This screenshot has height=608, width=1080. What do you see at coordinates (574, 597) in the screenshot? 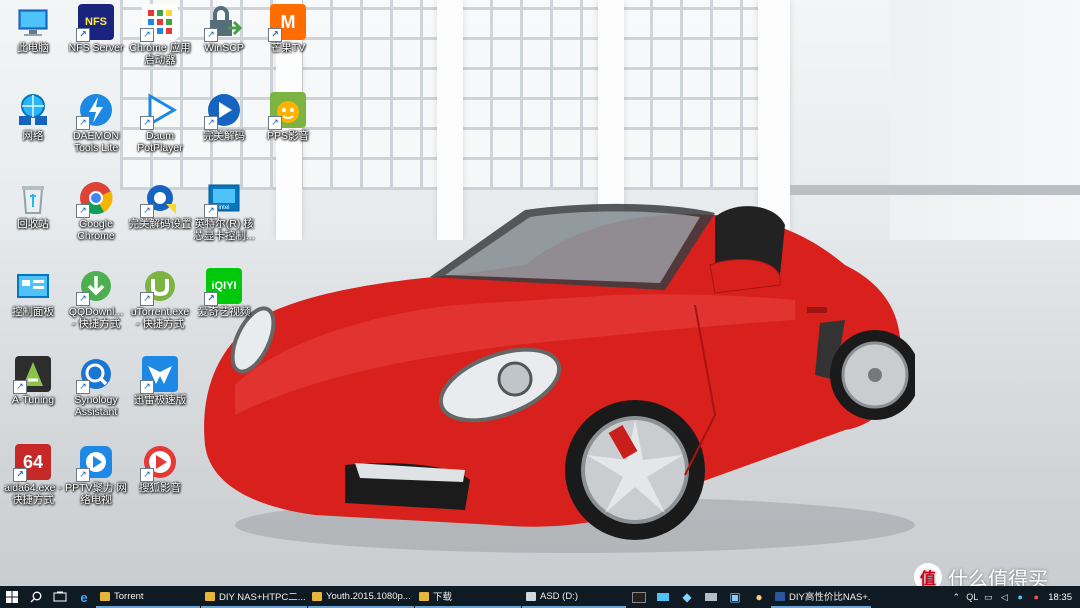
I see `taskbar-app-asd-drive: ASD (D:)` at bounding box center [574, 597].